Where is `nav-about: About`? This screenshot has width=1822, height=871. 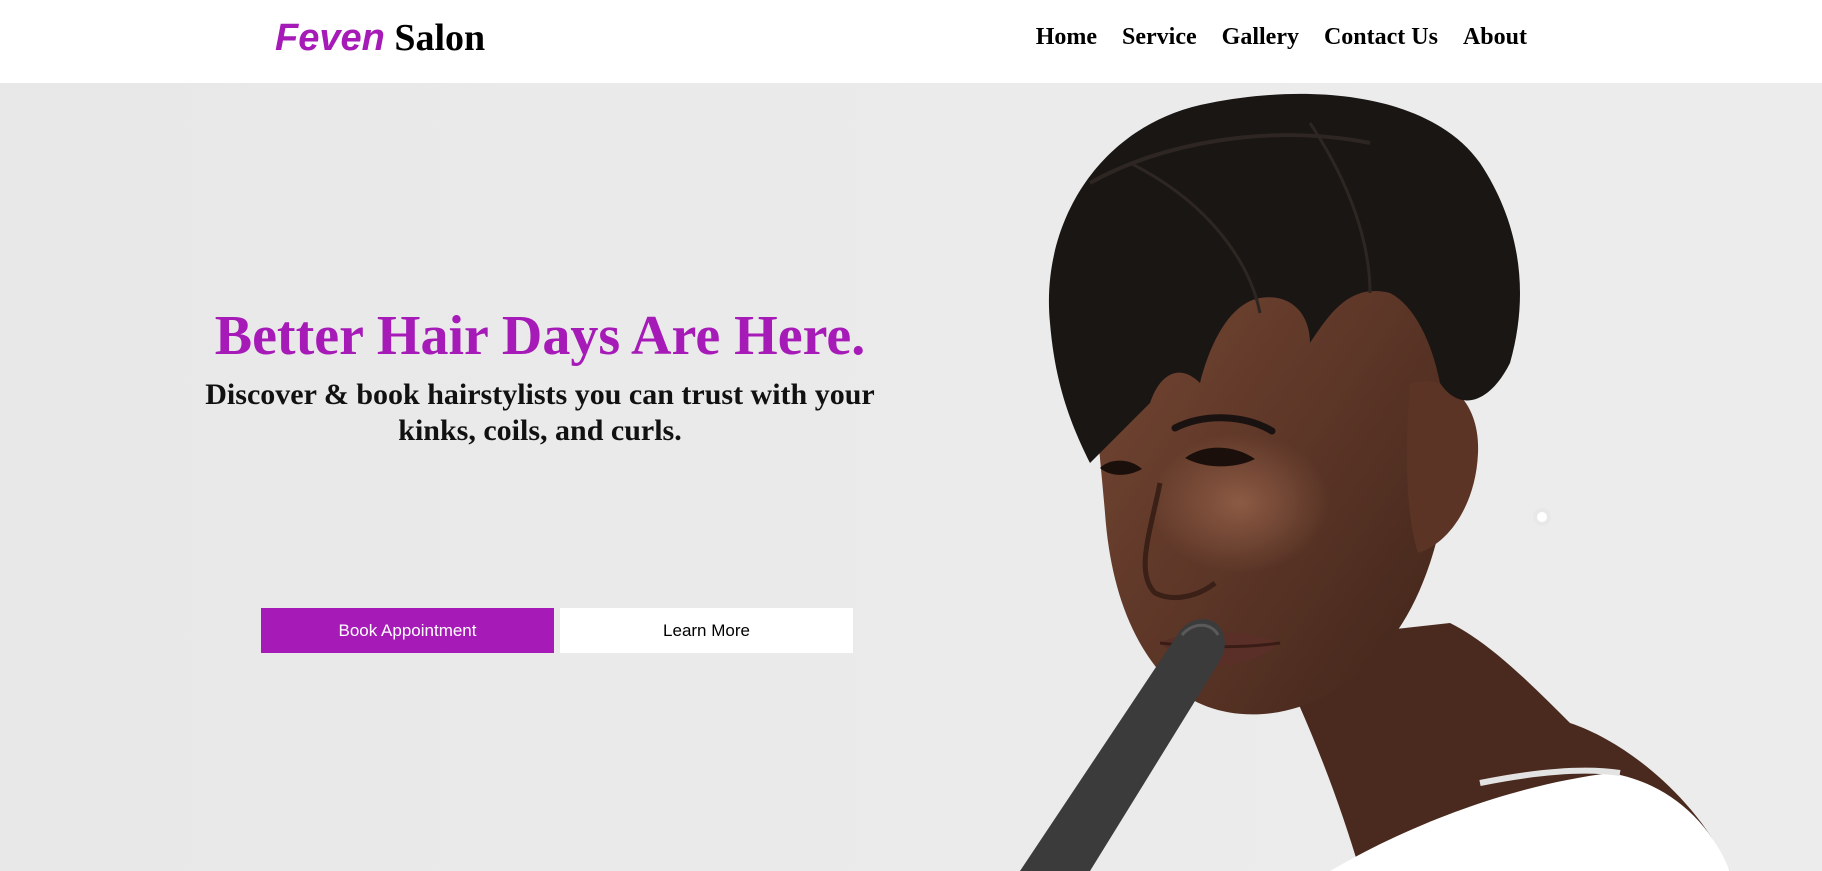 nav-about: About is located at coordinates (1495, 37).